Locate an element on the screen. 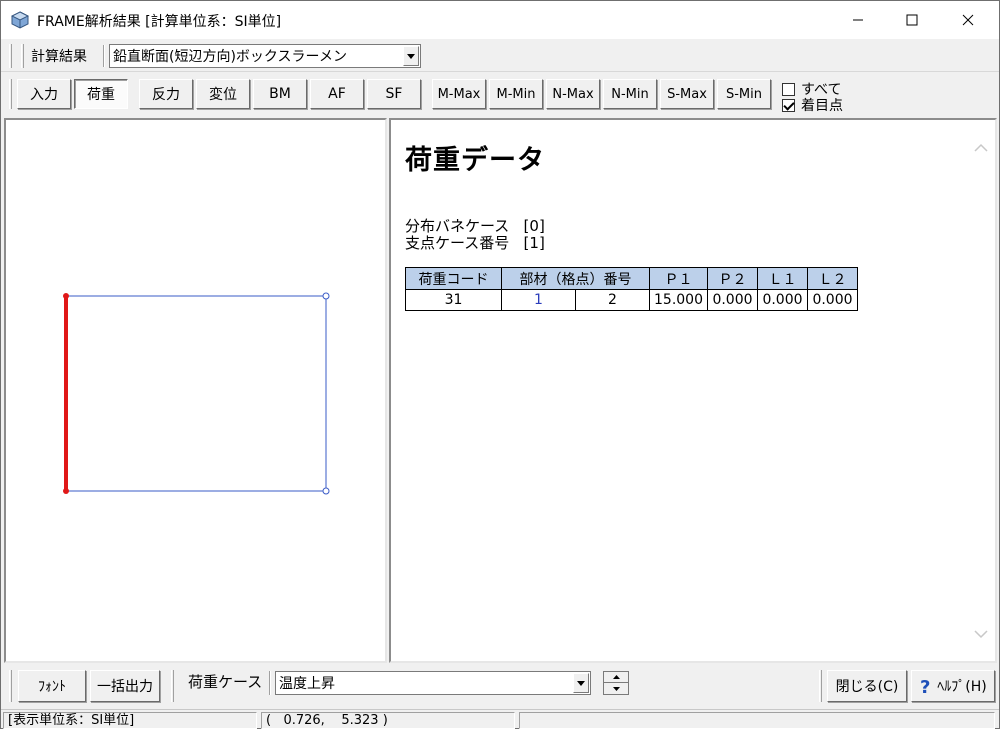 The width and height of the screenshot is (1000, 729). check-focus-point: 着目点 is located at coordinates (812, 105).